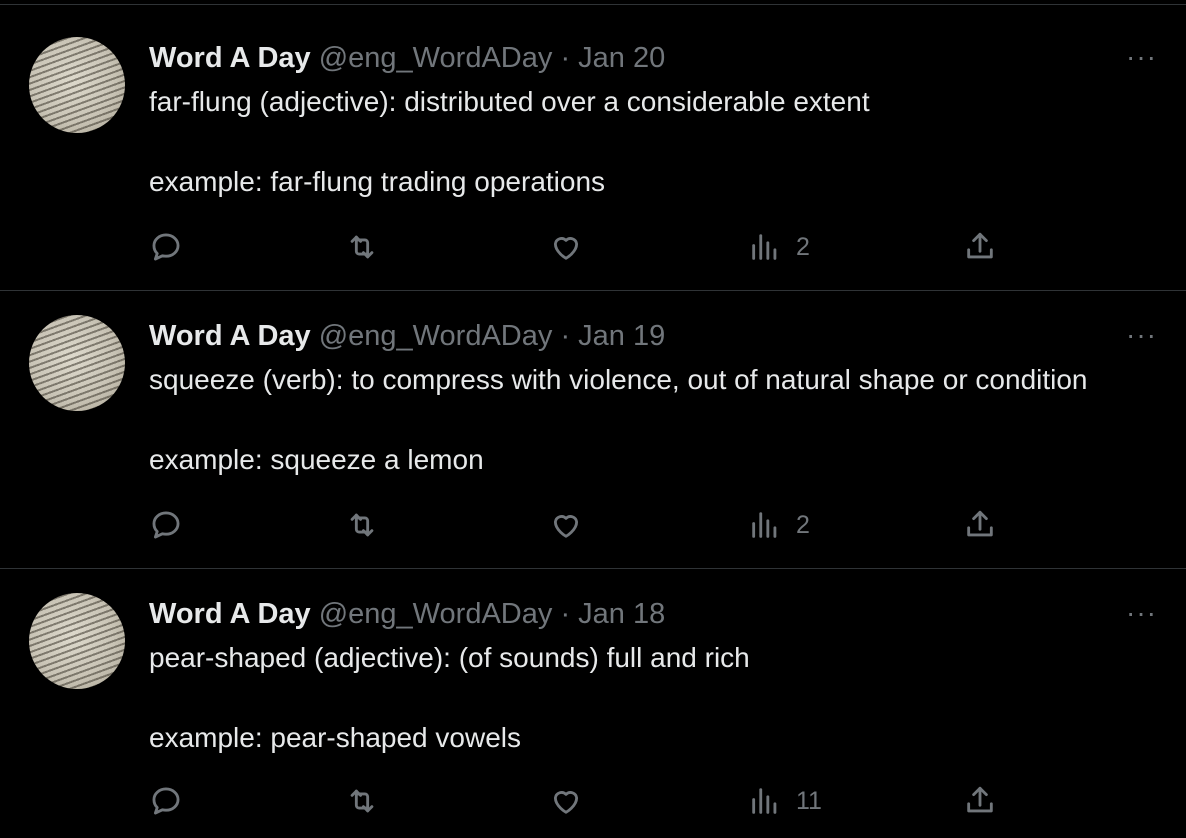 The height and width of the screenshot is (838, 1186). Describe the element at coordinates (785, 801) in the screenshot. I see `views-button: 11` at that location.